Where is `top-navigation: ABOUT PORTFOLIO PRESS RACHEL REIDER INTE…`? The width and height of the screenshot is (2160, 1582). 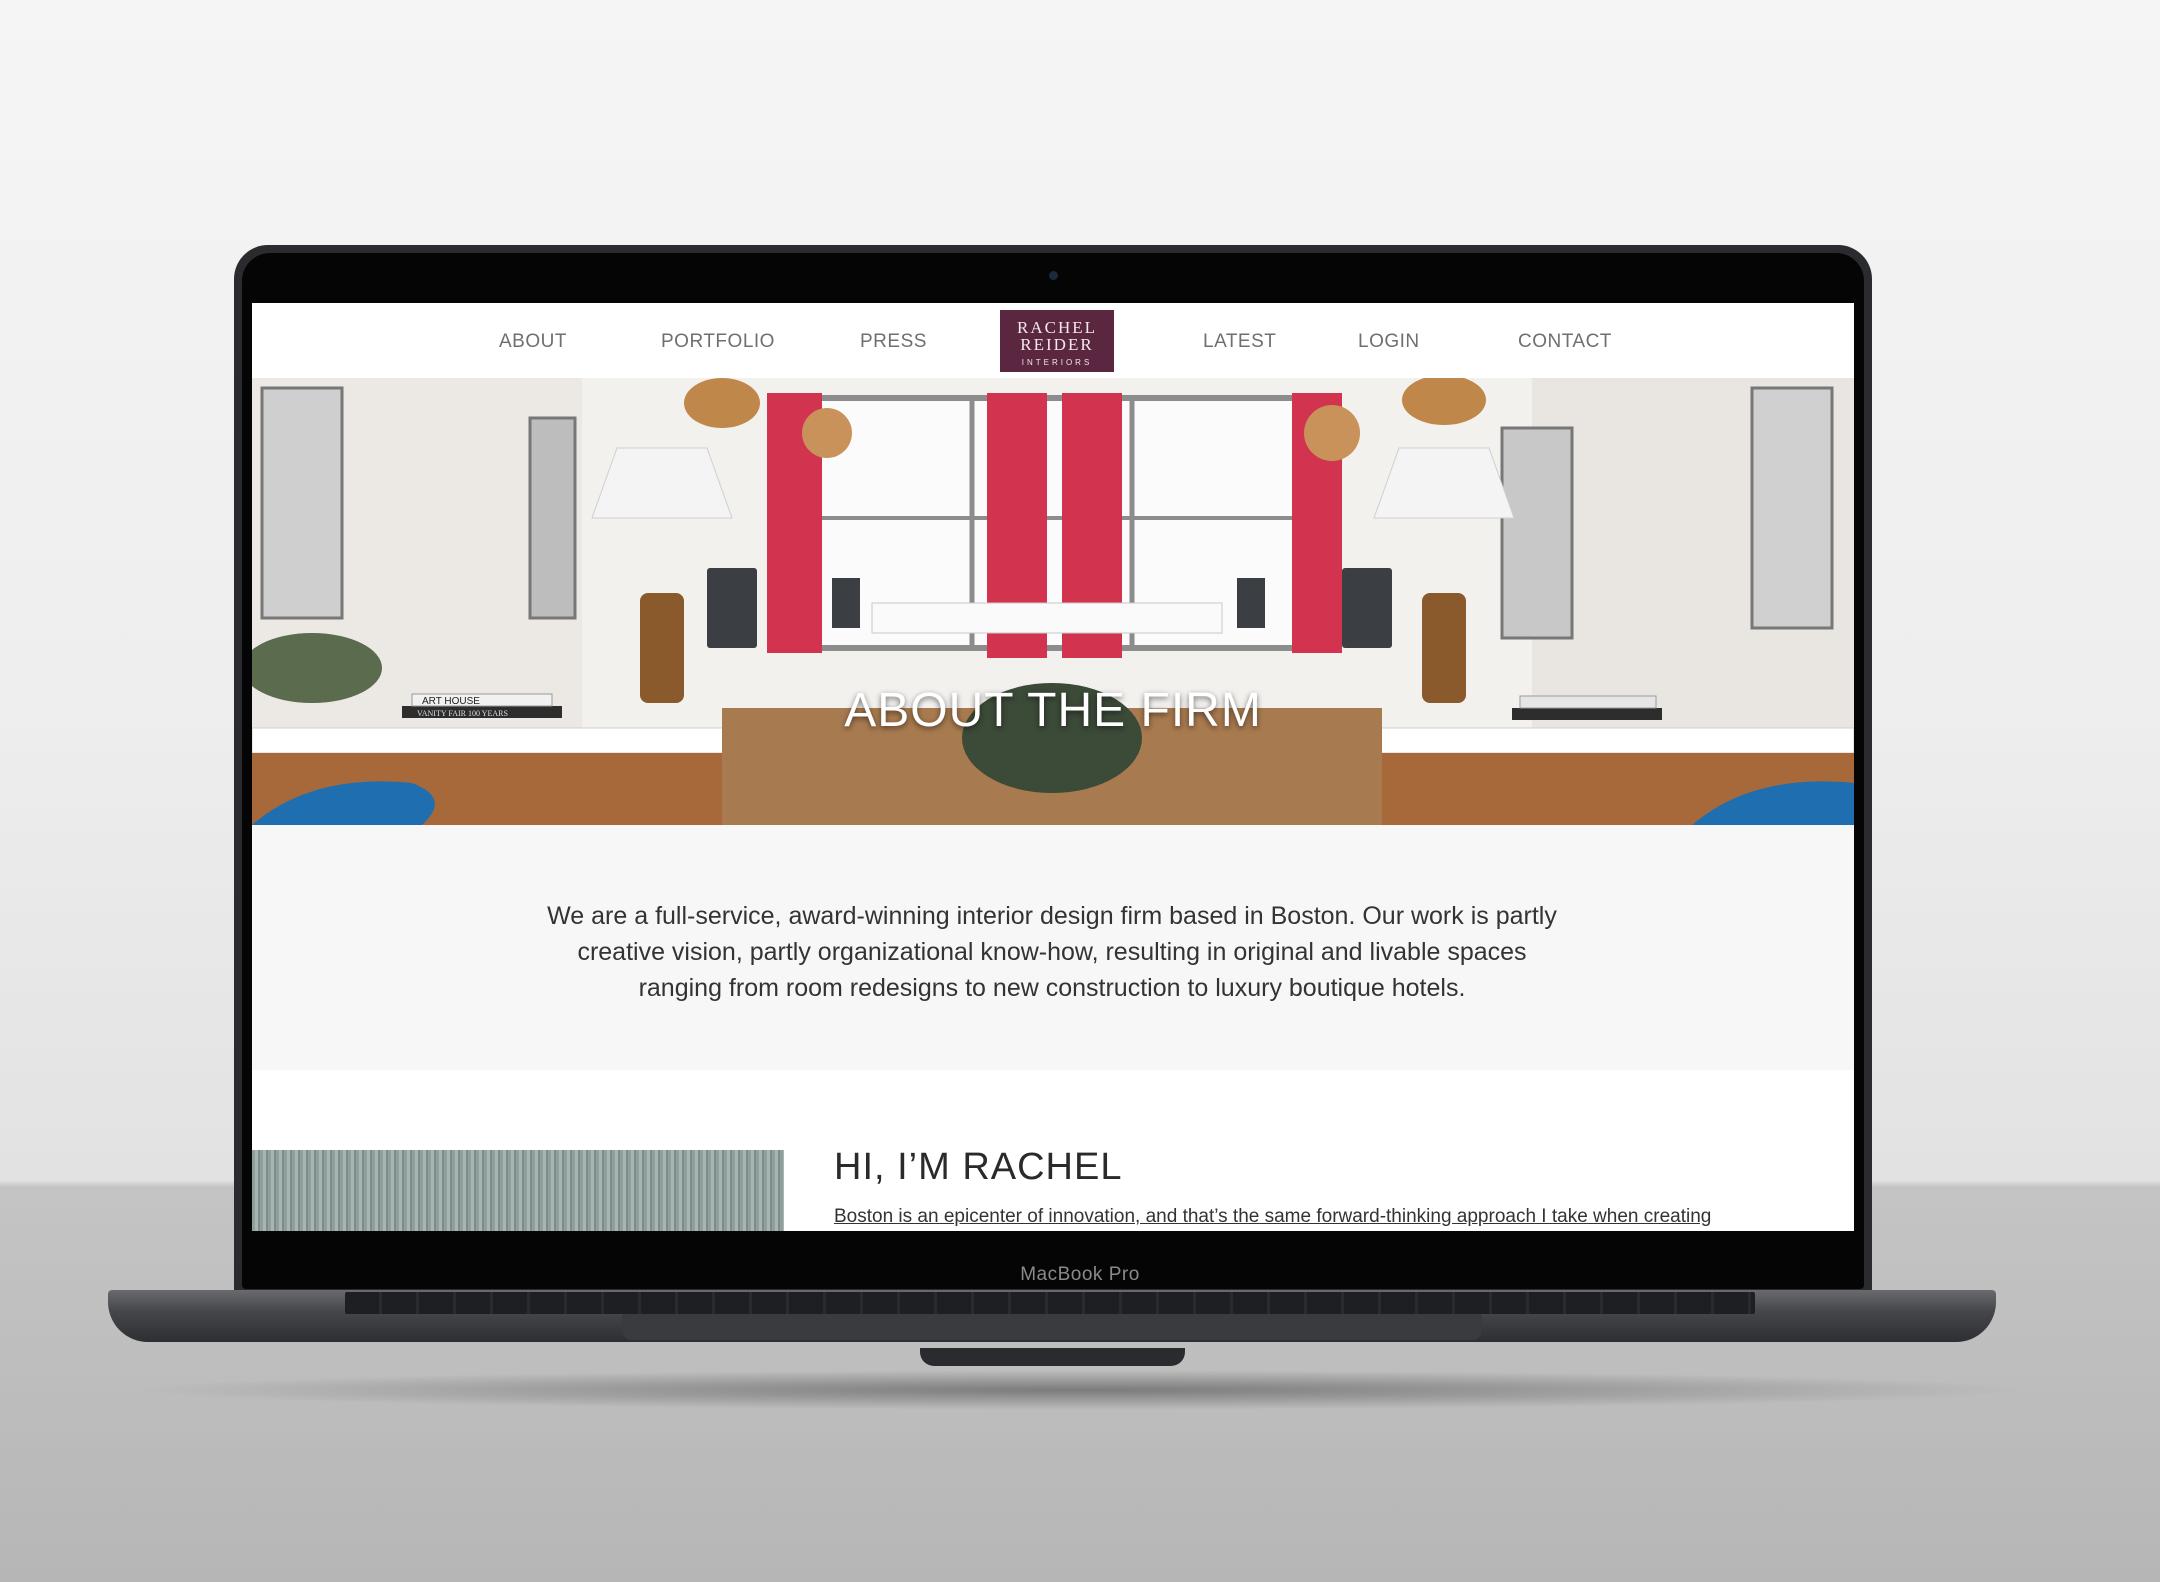
top-navigation: ABOUT PORTFOLIO PRESS RACHEL REIDER INTE… is located at coordinates (1053, 340).